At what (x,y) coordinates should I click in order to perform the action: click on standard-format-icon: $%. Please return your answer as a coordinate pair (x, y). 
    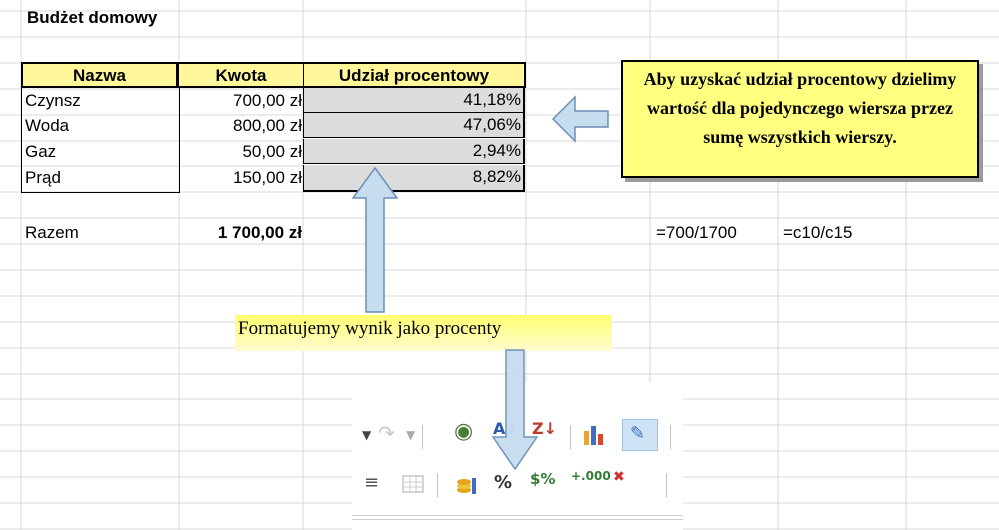
    Looking at the image, I should click on (542, 479).